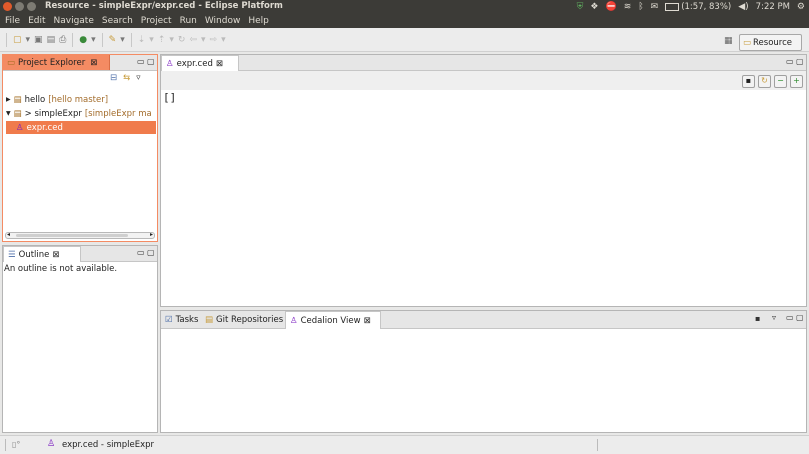 The image size is (809, 454). What do you see at coordinates (8, 99) in the screenshot?
I see `expand-arrow-icon: ▶` at bounding box center [8, 99].